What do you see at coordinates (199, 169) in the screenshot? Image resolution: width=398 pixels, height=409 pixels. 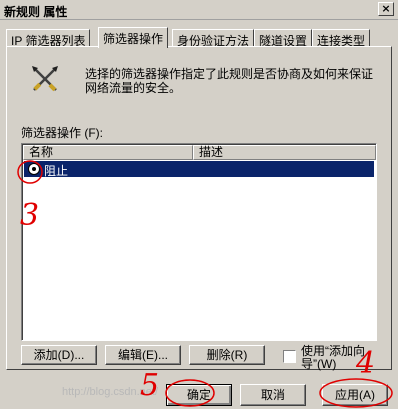 I see `list-item: 阻止` at bounding box center [199, 169].